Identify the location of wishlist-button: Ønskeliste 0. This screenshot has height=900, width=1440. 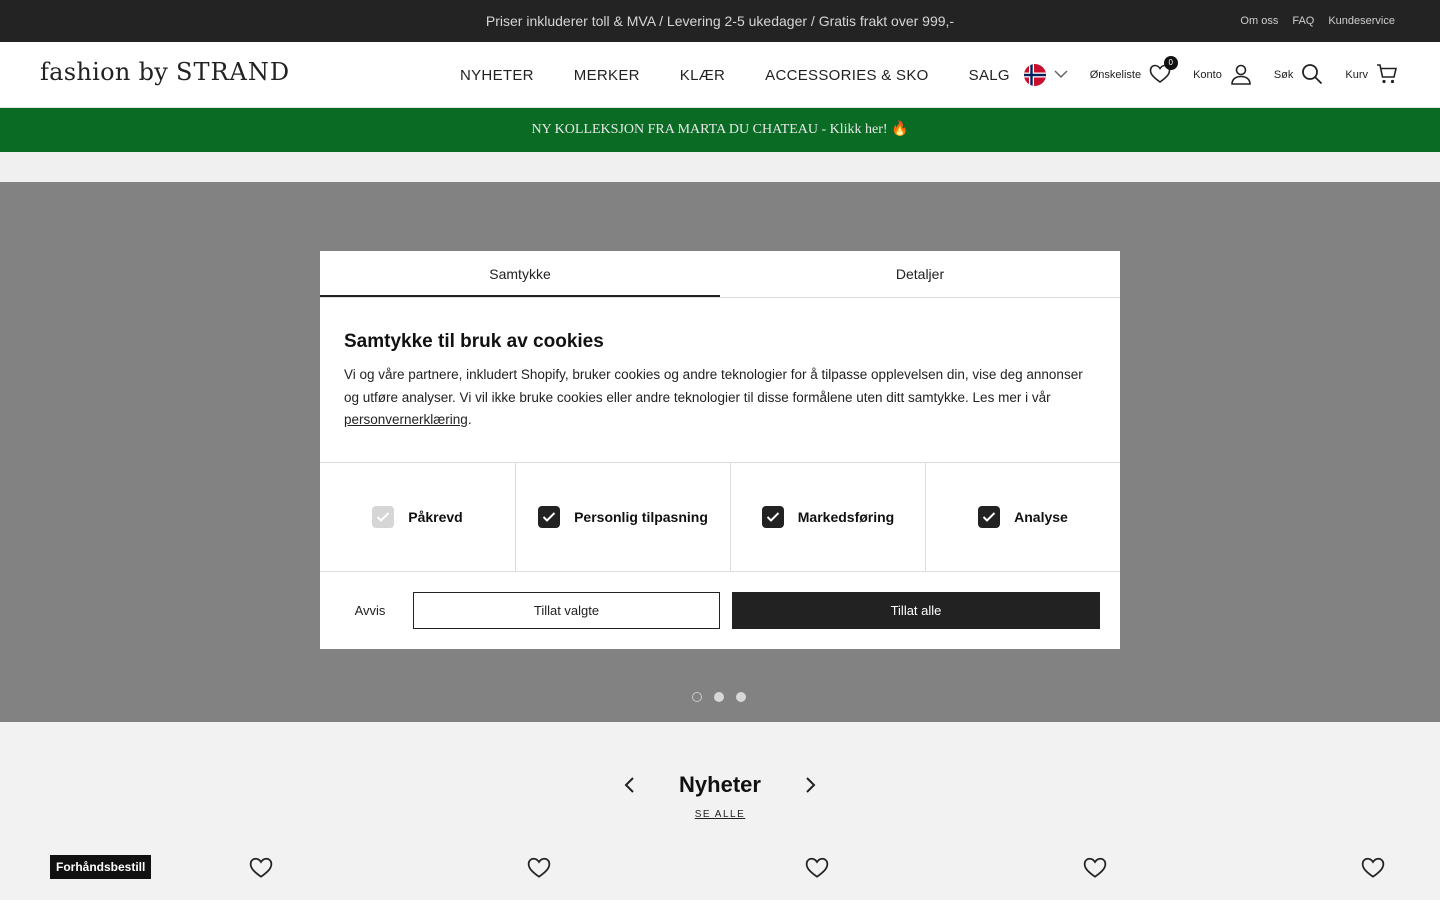
(1133, 71).